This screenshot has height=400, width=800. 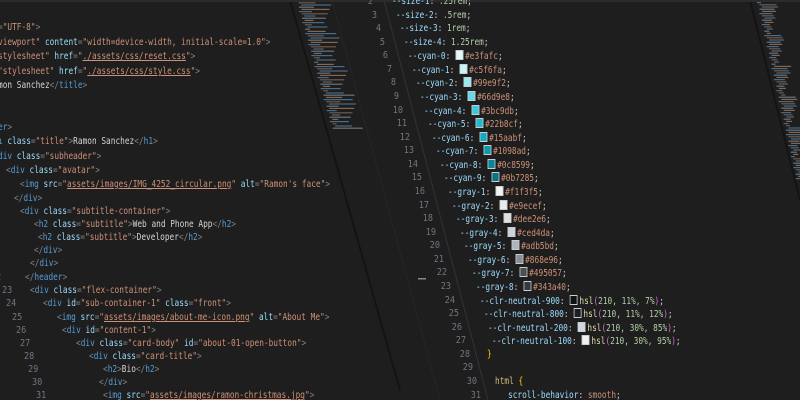 I want to click on code-line: --gray-1: #f1f3f5;, so click(x=495, y=192).